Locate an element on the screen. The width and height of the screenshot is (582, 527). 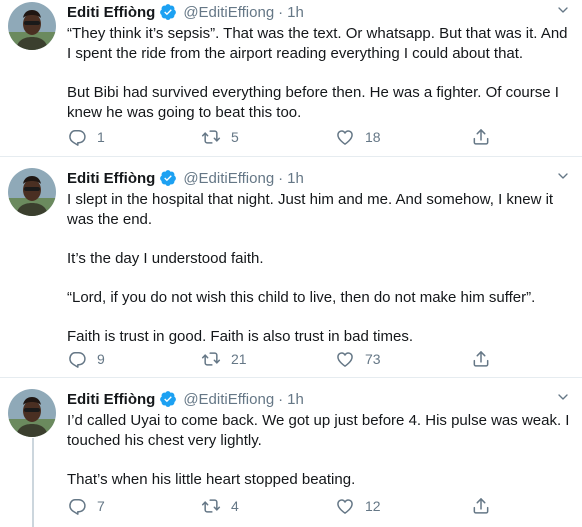
reply-button: 1 is located at coordinates (86, 137).